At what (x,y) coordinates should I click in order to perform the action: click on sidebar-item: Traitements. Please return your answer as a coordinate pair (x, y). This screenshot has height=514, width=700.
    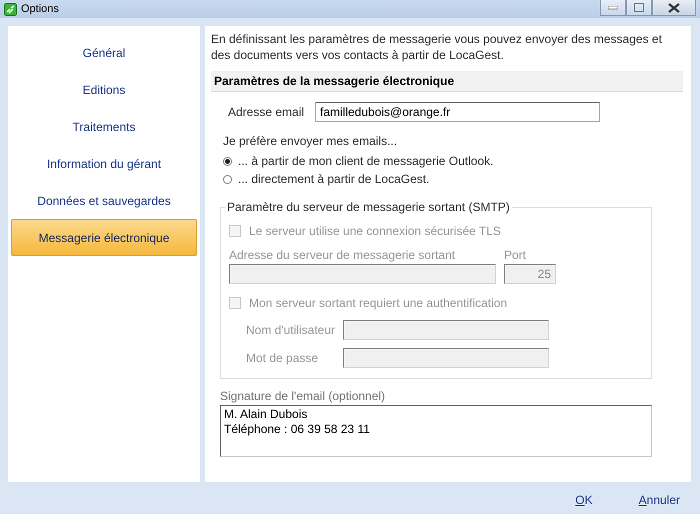
    Looking at the image, I should click on (104, 126).